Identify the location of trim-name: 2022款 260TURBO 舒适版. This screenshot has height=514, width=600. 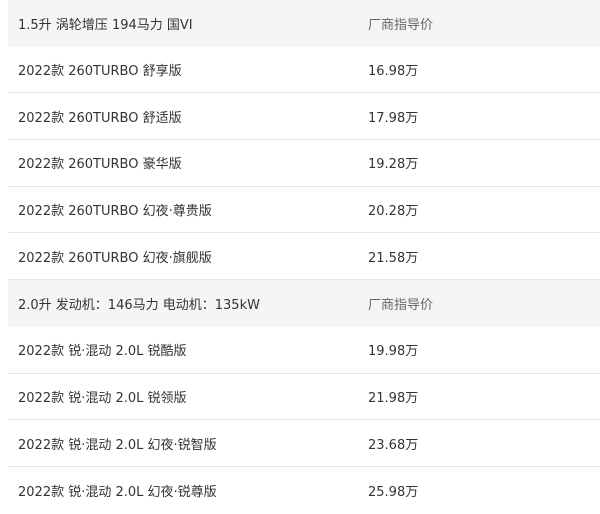
(100, 116).